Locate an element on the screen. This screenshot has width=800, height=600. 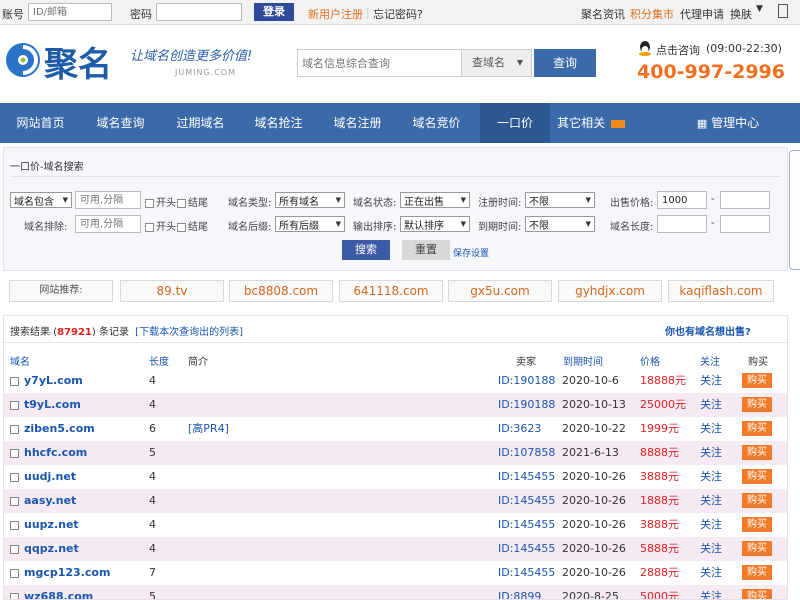
length-min-input is located at coordinates (682, 224).